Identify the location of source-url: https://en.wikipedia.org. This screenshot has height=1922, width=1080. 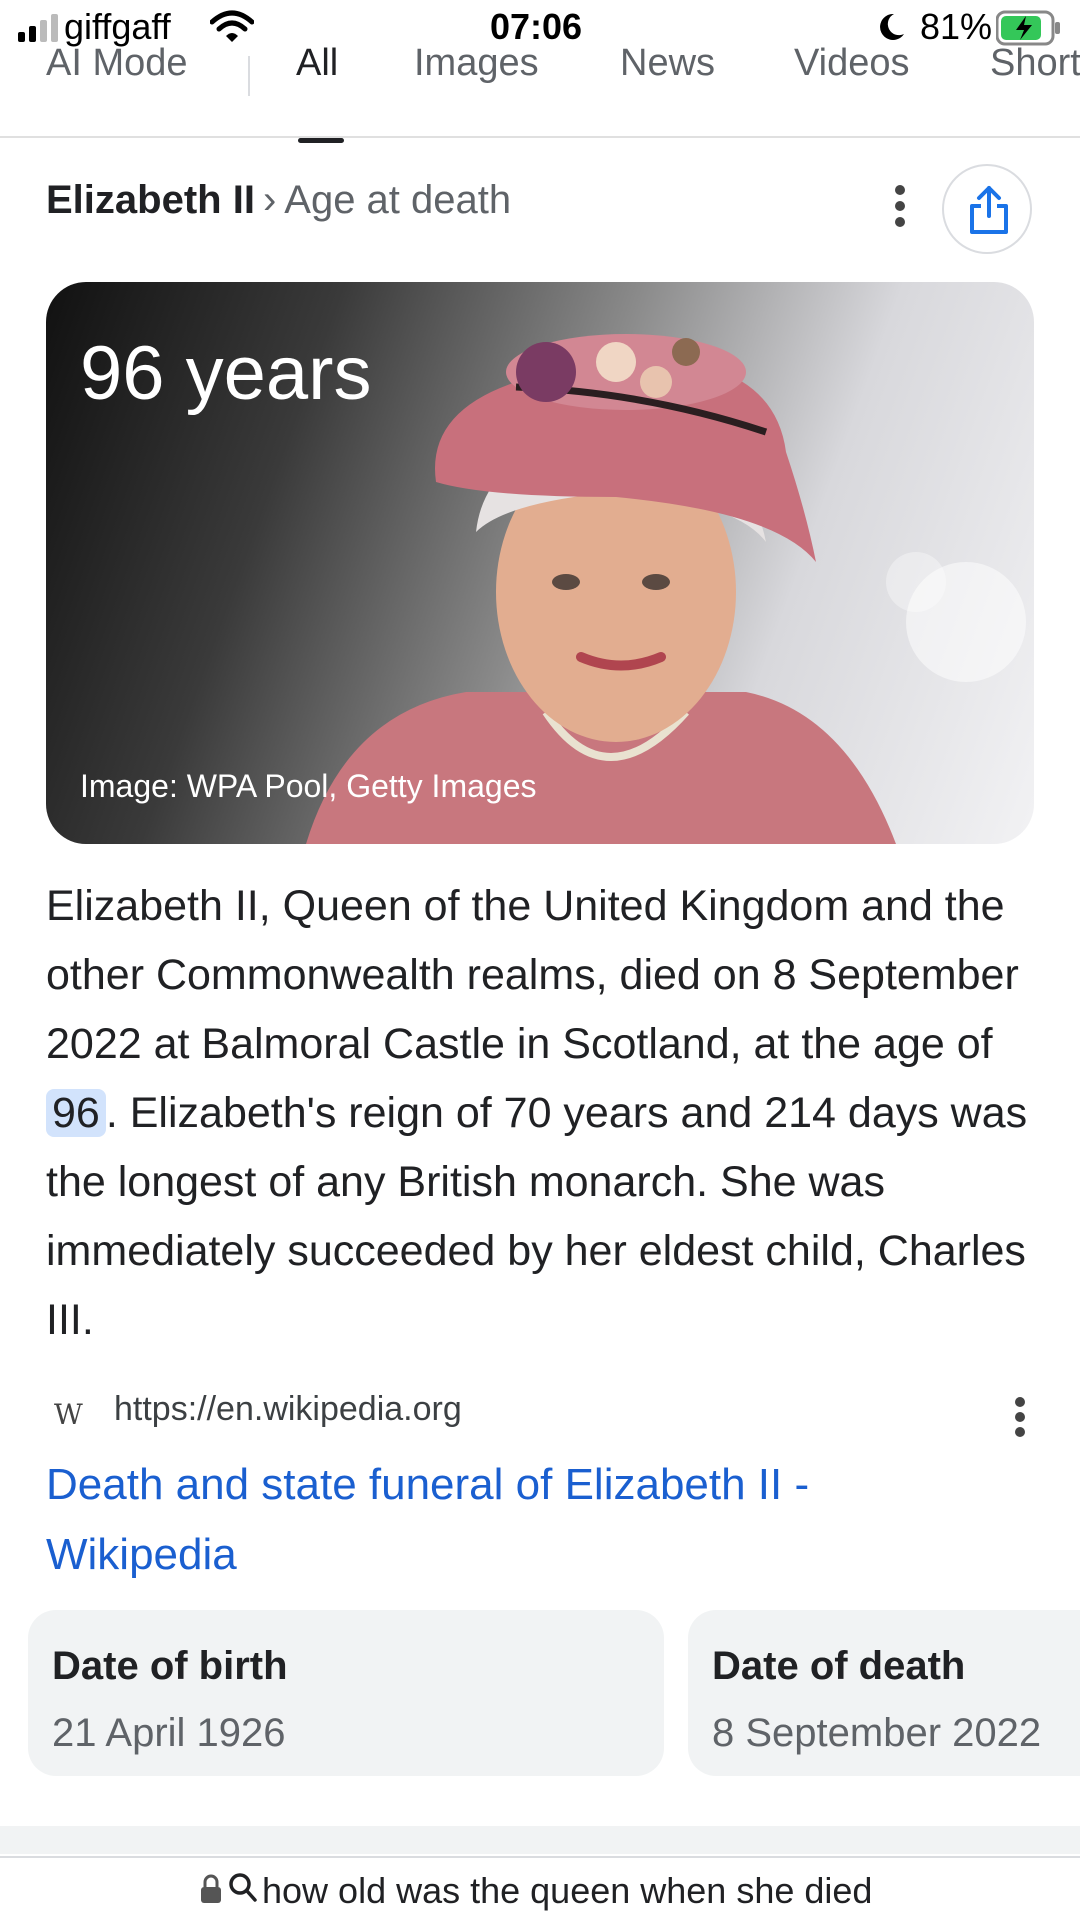
(288, 1409).